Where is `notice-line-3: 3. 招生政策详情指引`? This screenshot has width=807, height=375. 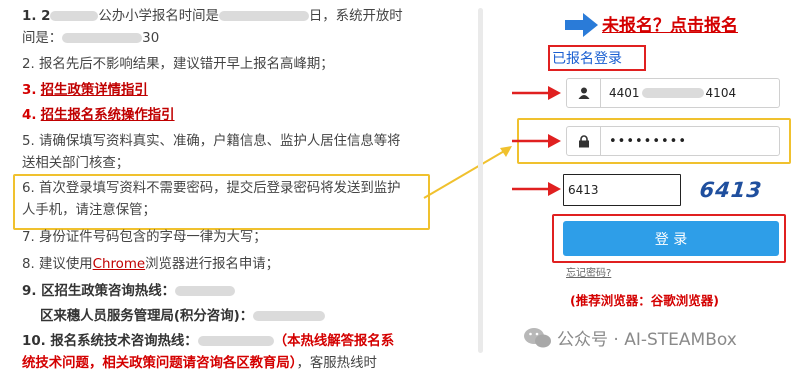 notice-line-3: 3. 招生政策详情指引 is located at coordinates (85, 91).